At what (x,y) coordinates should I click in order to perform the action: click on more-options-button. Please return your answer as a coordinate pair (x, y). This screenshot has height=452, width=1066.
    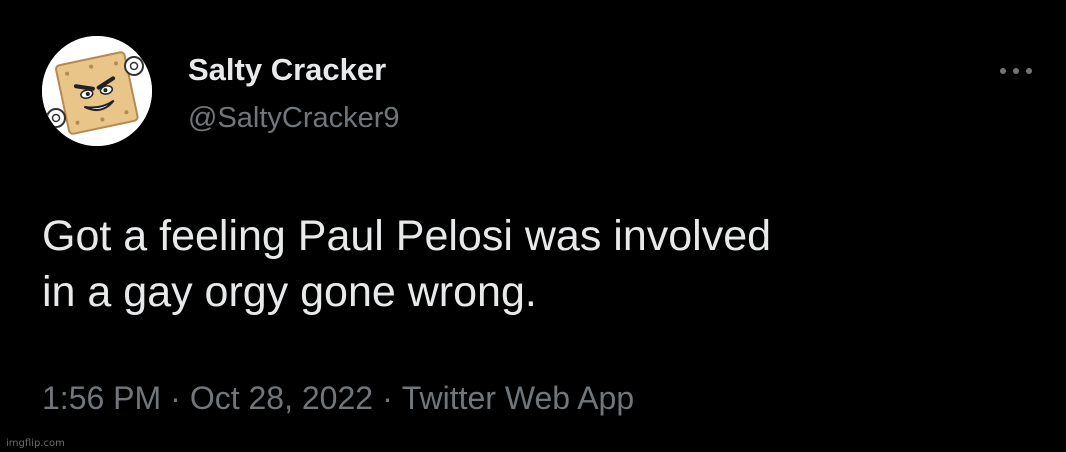
    Looking at the image, I should click on (1016, 71).